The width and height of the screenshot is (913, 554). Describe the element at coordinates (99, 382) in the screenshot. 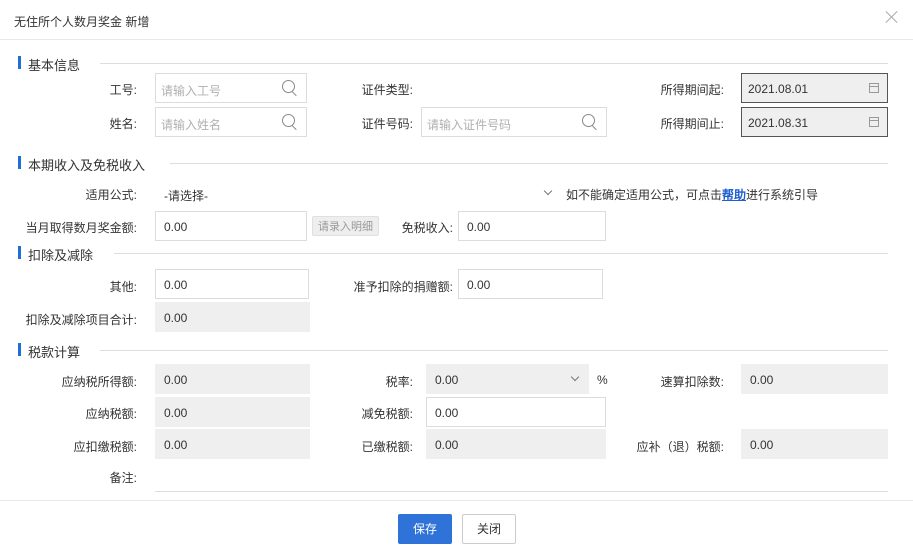

I see `taxable-income-label: 应纳税所得额:` at that location.